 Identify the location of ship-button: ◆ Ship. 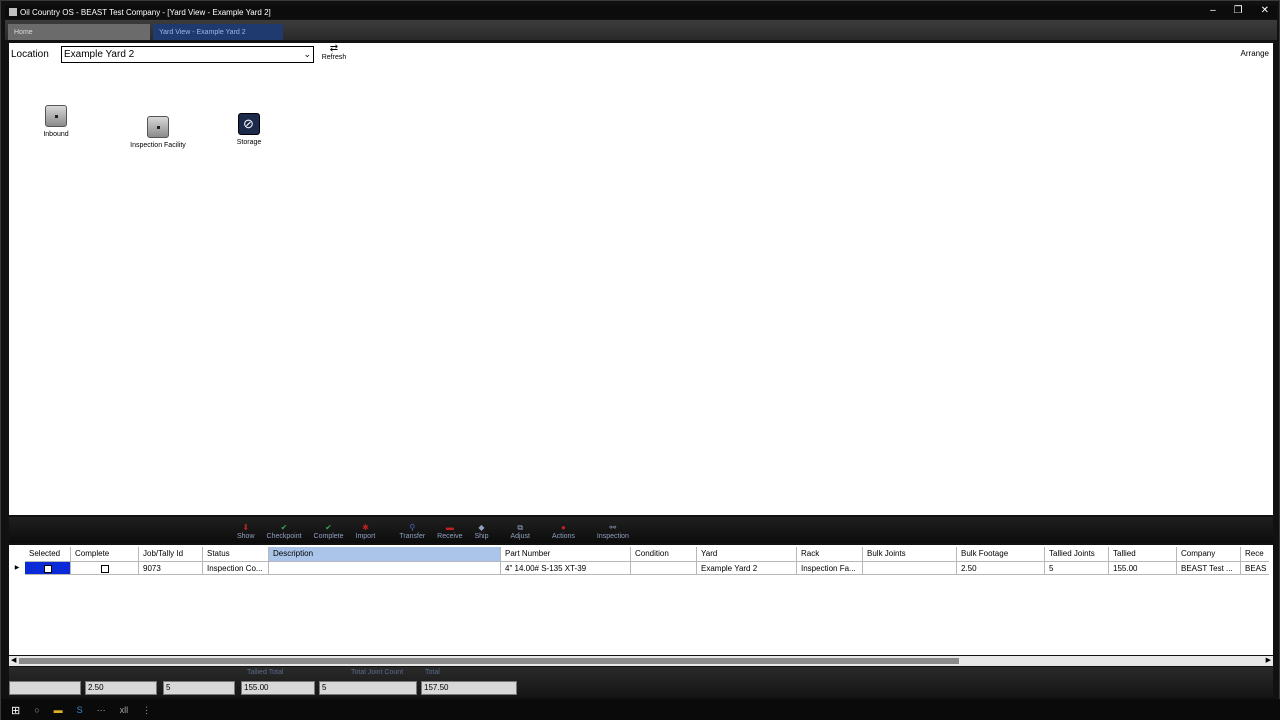
(481, 533).